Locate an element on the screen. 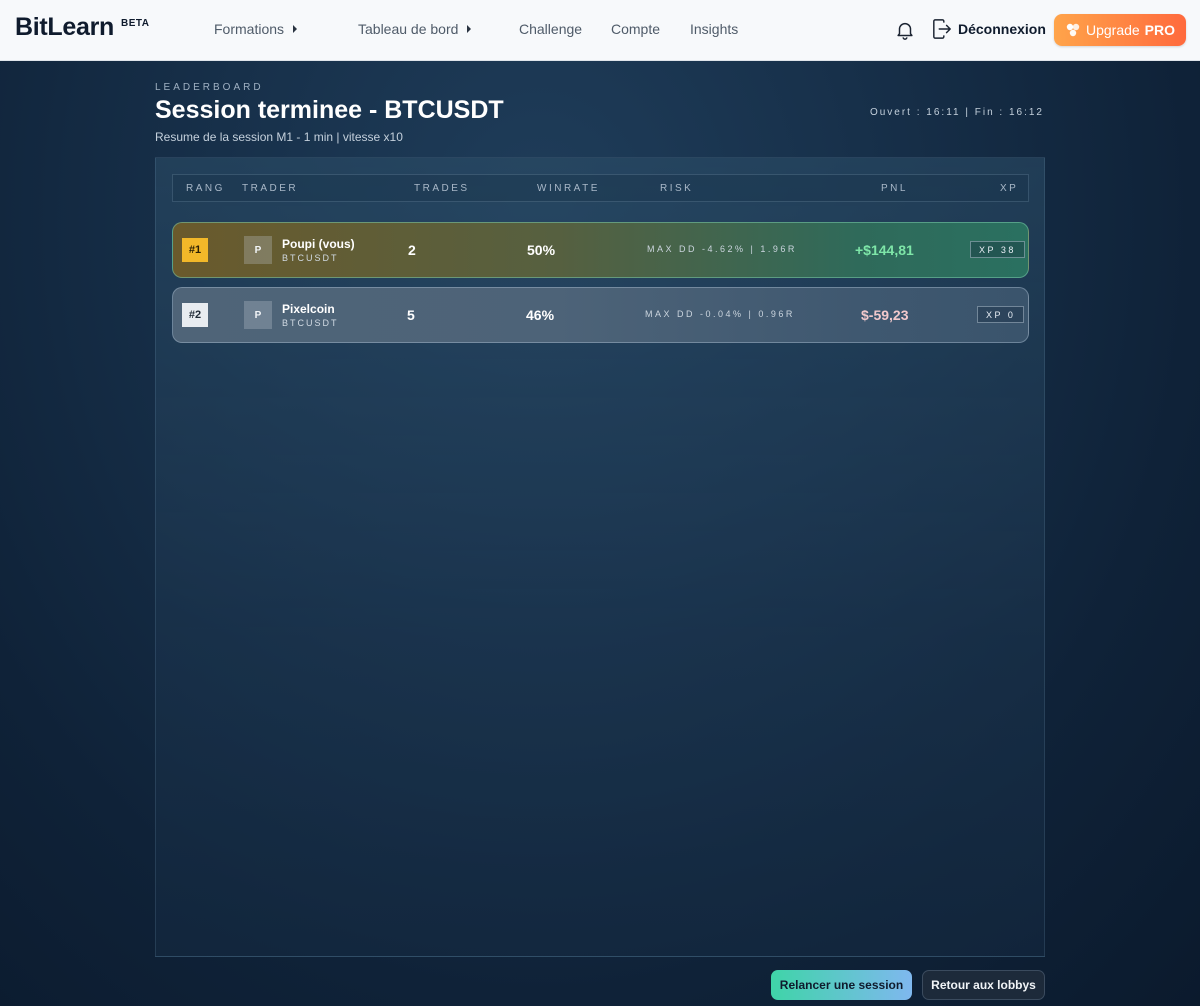 The image size is (1200, 1006). nav-formations-label: Formations is located at coordinates (249, 29).